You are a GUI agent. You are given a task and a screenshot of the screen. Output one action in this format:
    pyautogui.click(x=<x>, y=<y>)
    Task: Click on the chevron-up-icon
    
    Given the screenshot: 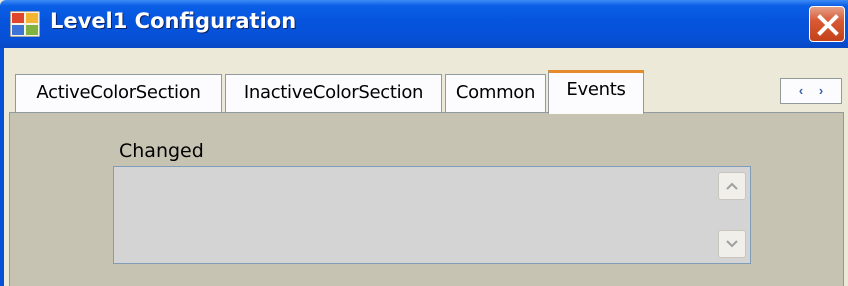 What is the action you would take?
    pyautogui.click(x=732, y=186)
    